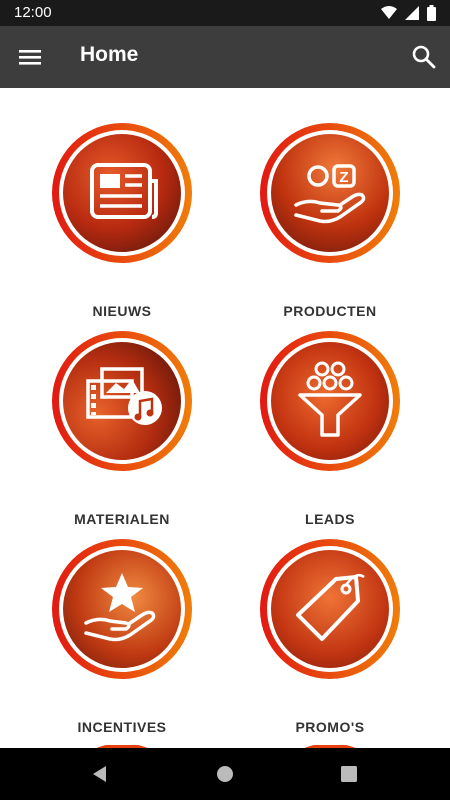  I want to click on tile-materialen: MATERIALEN, so click(122, 431).